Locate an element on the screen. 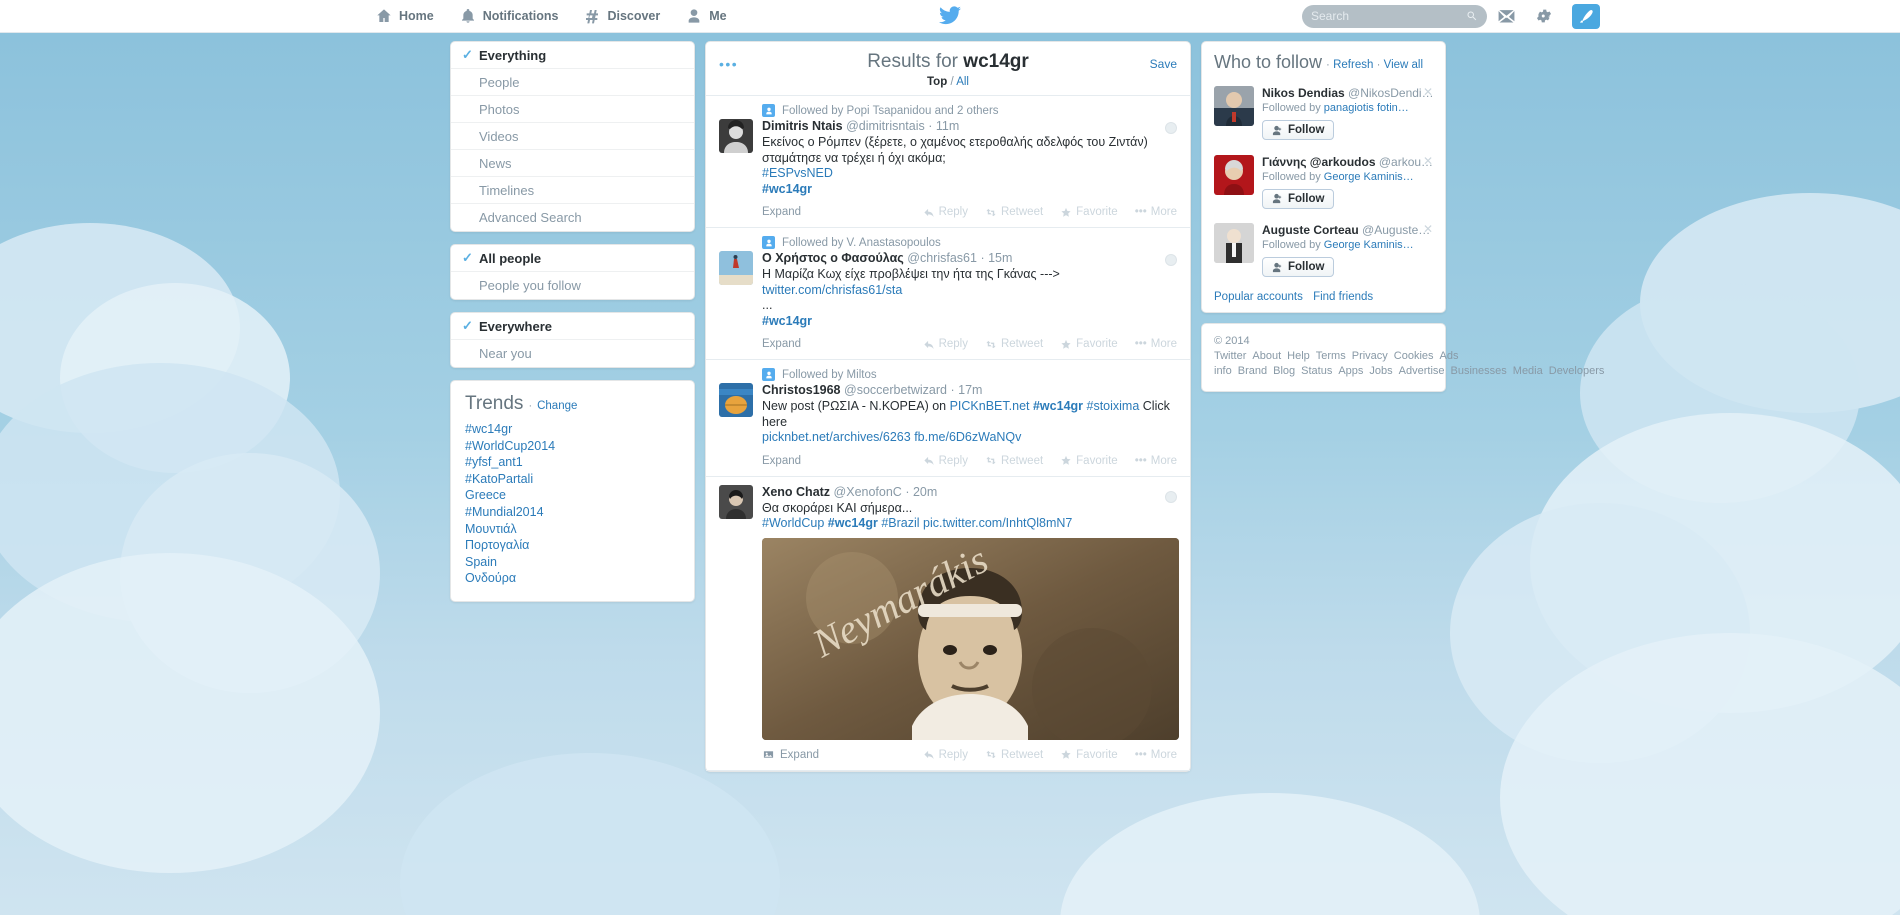 Image resolution: width=1900 pixels, height=915 pixels. tweet-author-name: Christos1968 is located at coordinates (801, 390).